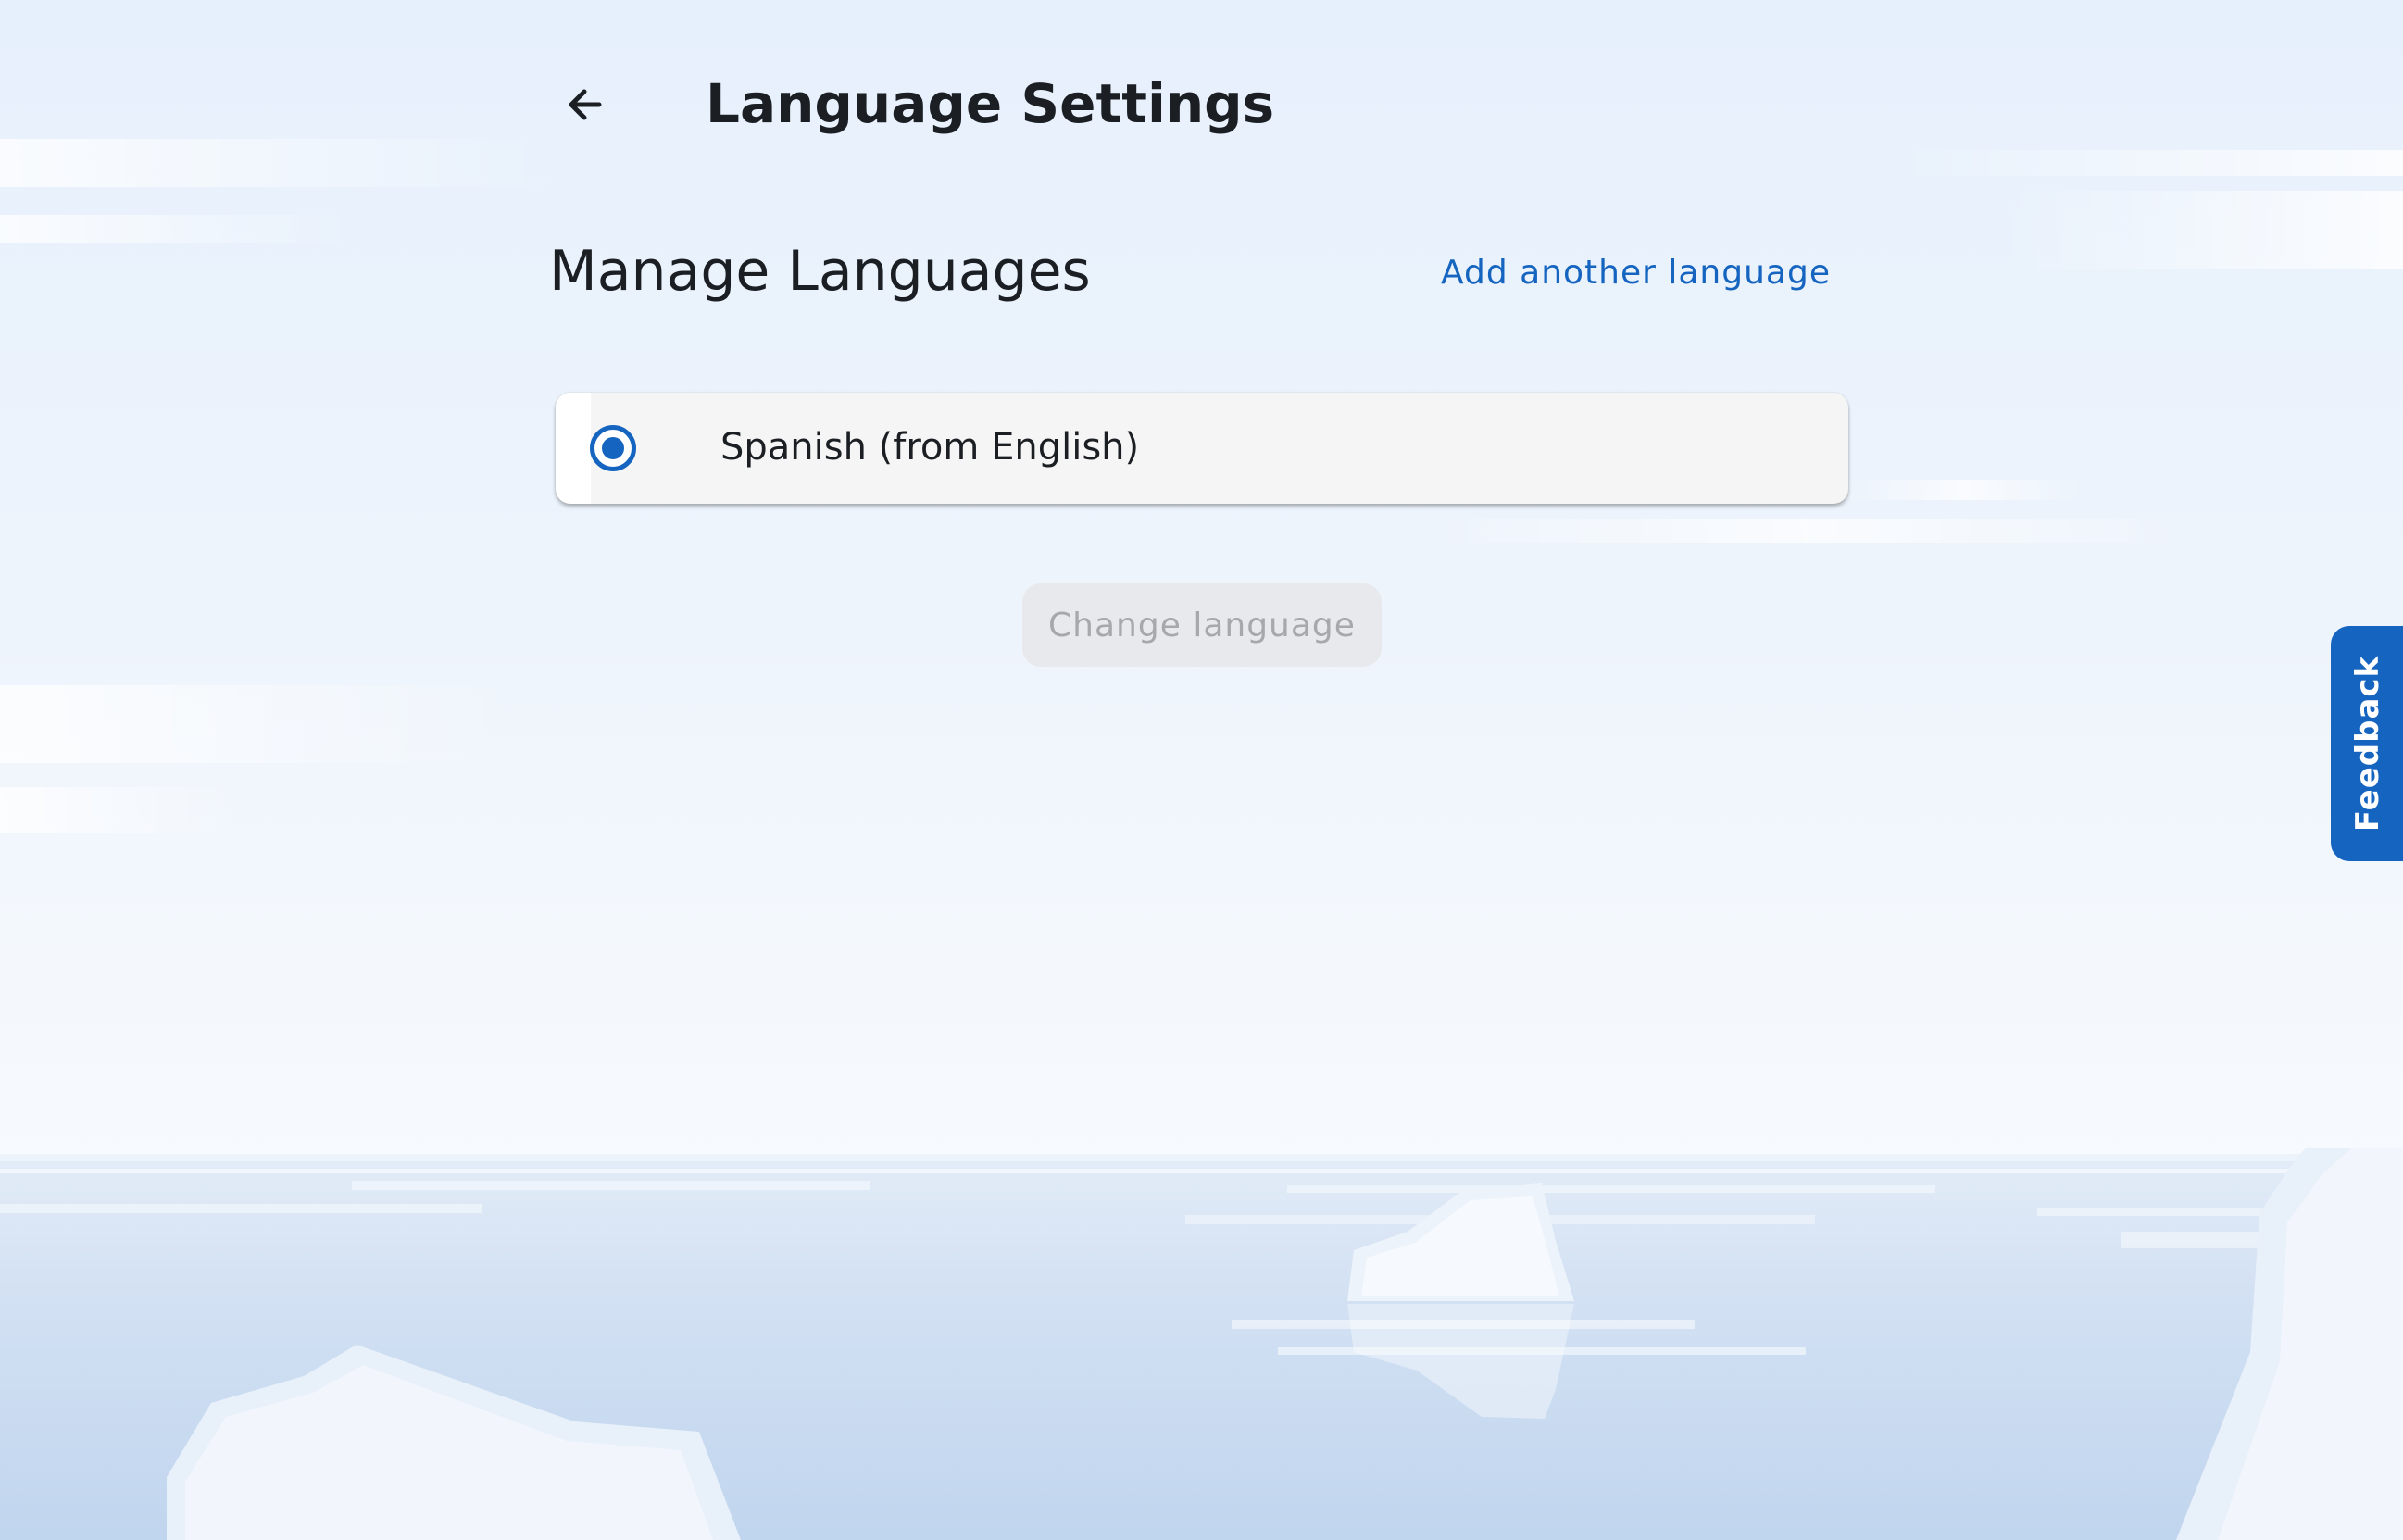 The height and width of the screenshot is (1540, 2403). I want to click on feedback-label: Feedback, so click(2367, 744).